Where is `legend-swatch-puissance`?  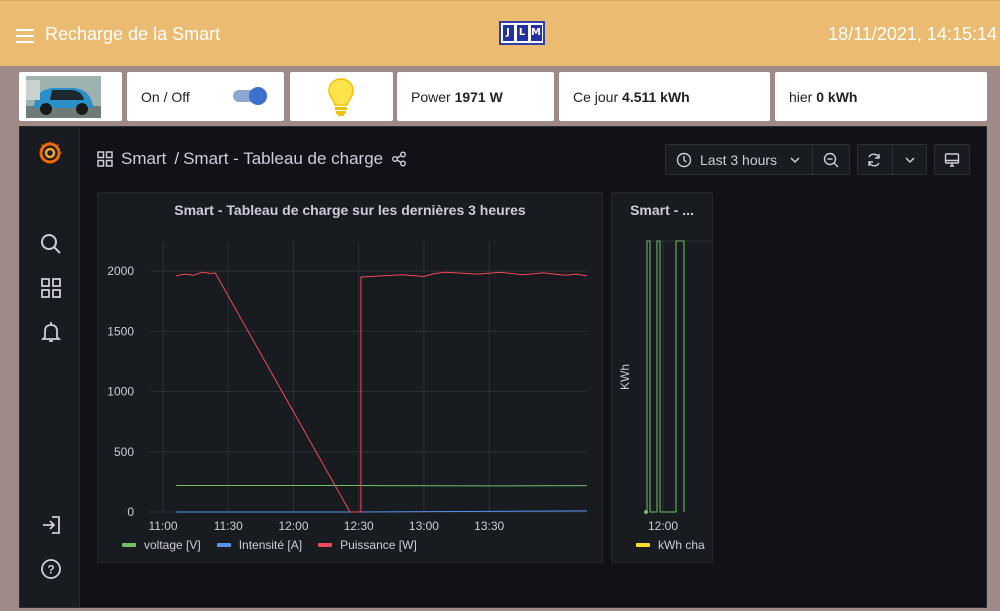
legend-swatch-puissance is located at coordinates (325, 545).